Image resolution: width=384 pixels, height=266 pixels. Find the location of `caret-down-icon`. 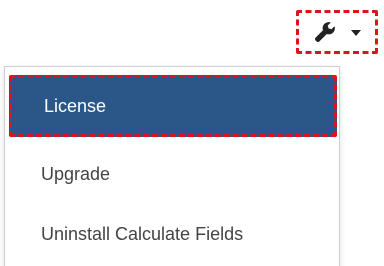

caret-down-icon is located at coordinates (356, 32).